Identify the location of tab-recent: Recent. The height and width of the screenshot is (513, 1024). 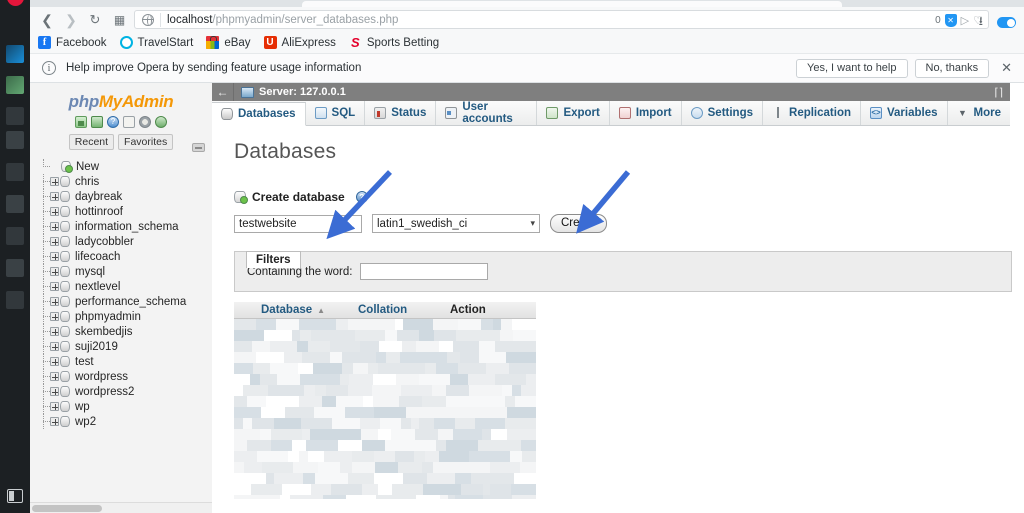
(91, 142).